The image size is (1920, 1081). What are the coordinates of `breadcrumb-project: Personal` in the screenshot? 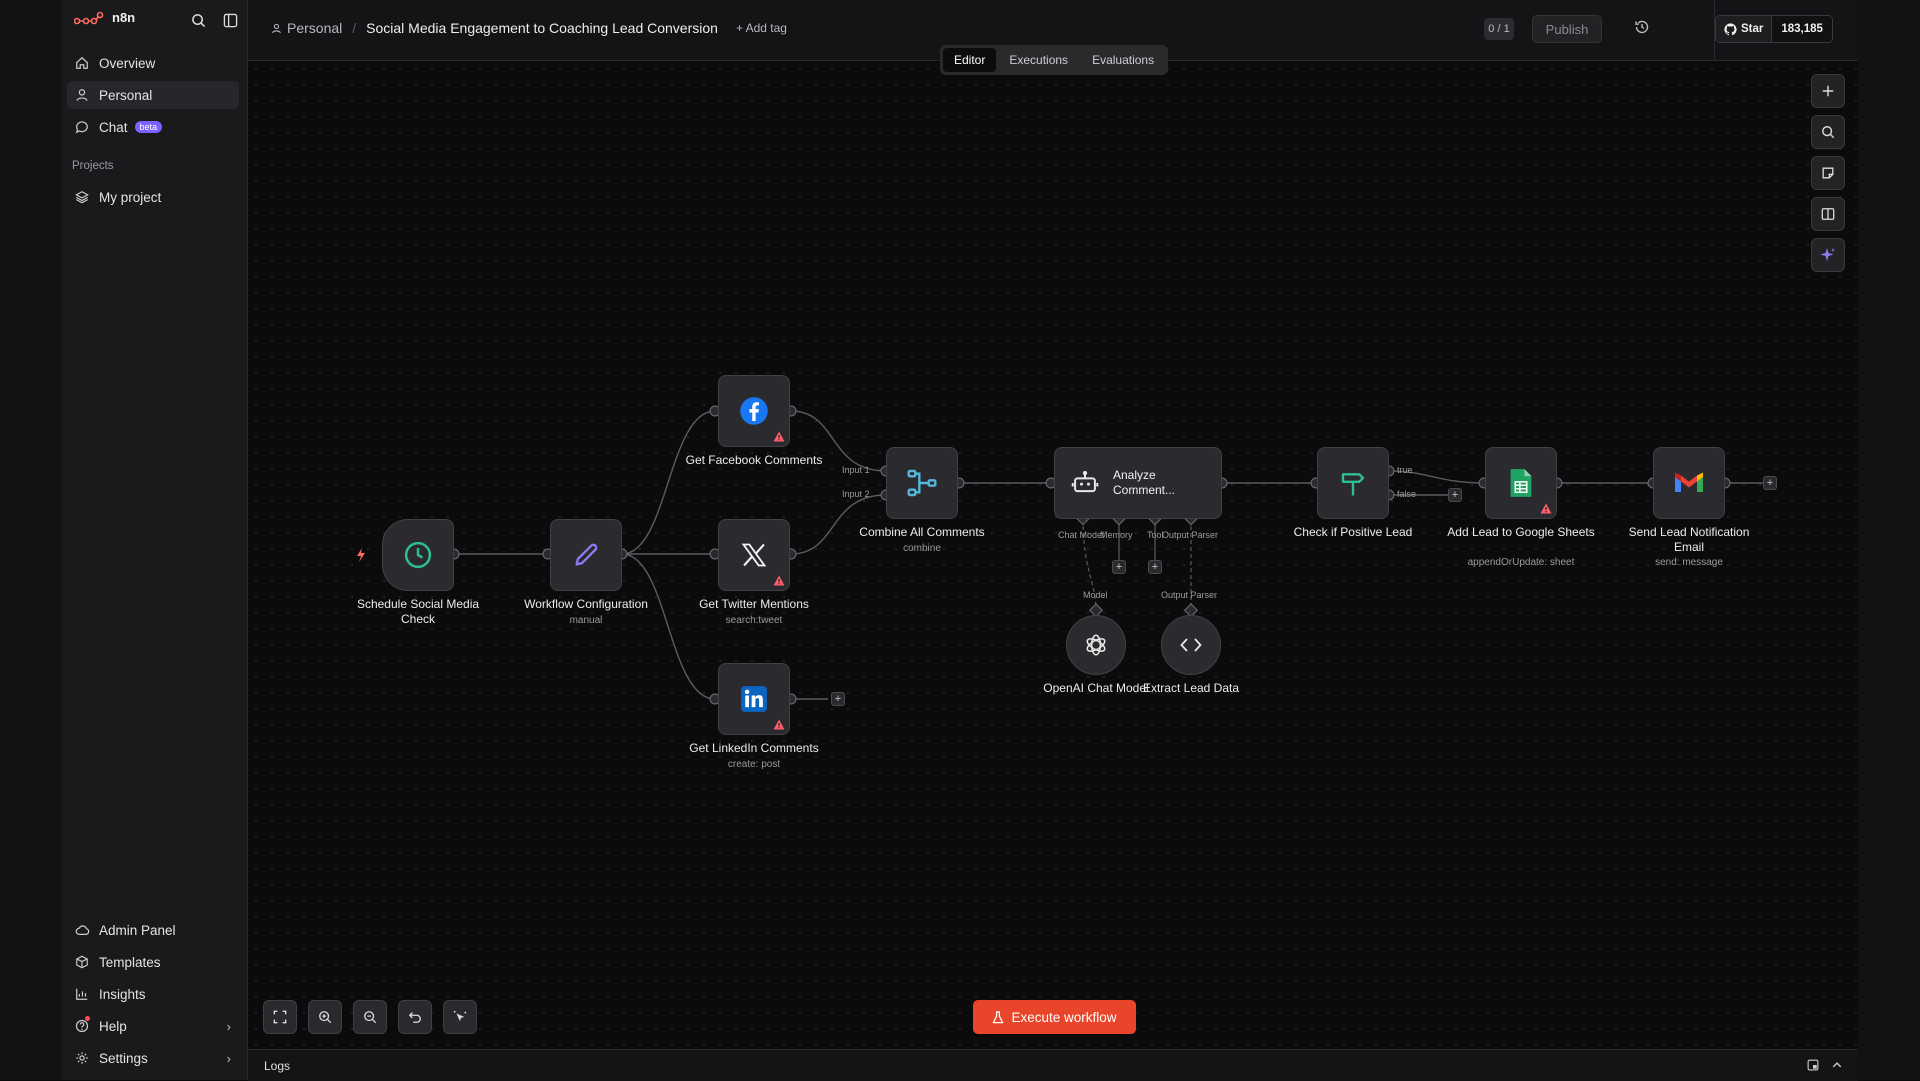 It's located at (306, 28).